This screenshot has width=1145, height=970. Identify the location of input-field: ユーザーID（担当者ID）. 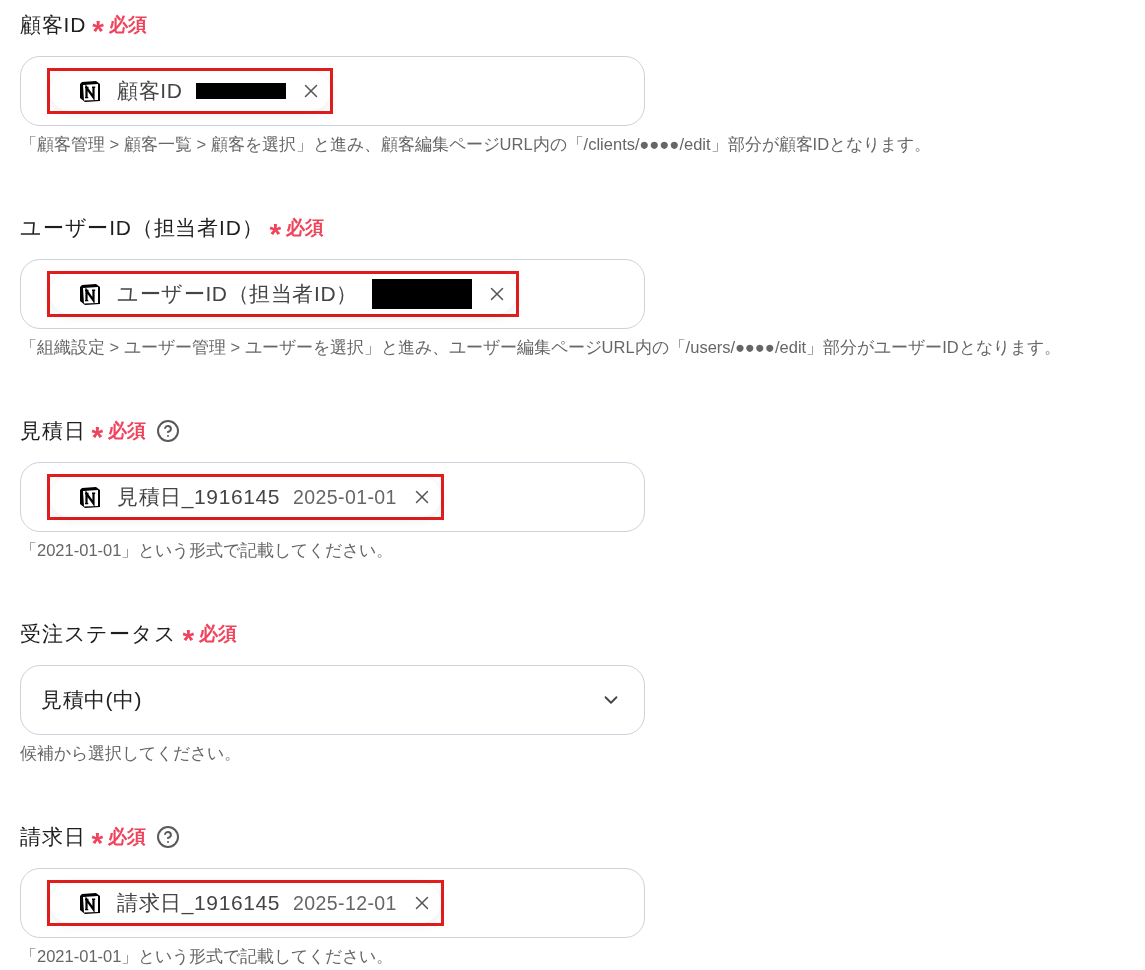
(332, 294).